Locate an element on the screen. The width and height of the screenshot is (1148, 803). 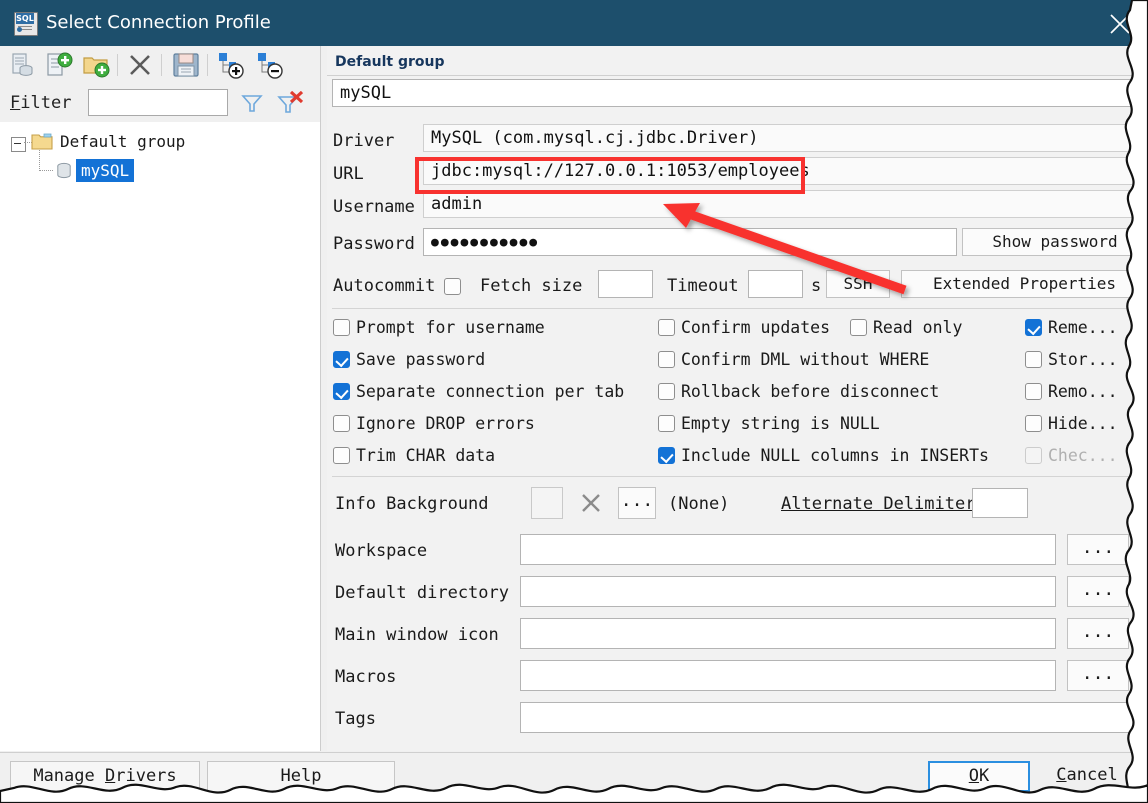
funnel-icon is located at coordinates (252, 103).